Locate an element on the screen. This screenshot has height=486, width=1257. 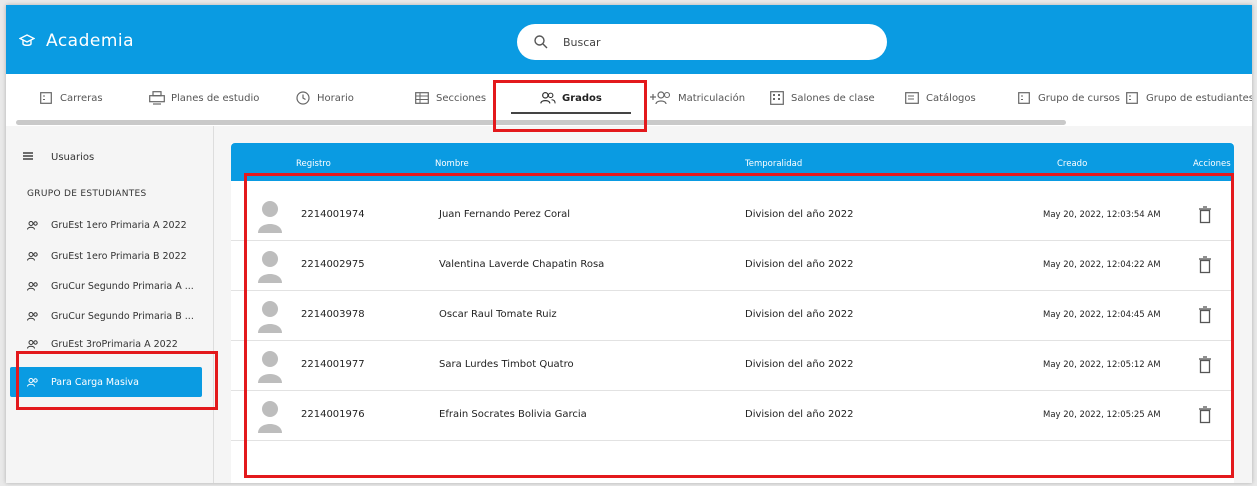
tab-grupo-de-estudiantes: Grupo de estudiantes is located at coordinates (1188, 98).